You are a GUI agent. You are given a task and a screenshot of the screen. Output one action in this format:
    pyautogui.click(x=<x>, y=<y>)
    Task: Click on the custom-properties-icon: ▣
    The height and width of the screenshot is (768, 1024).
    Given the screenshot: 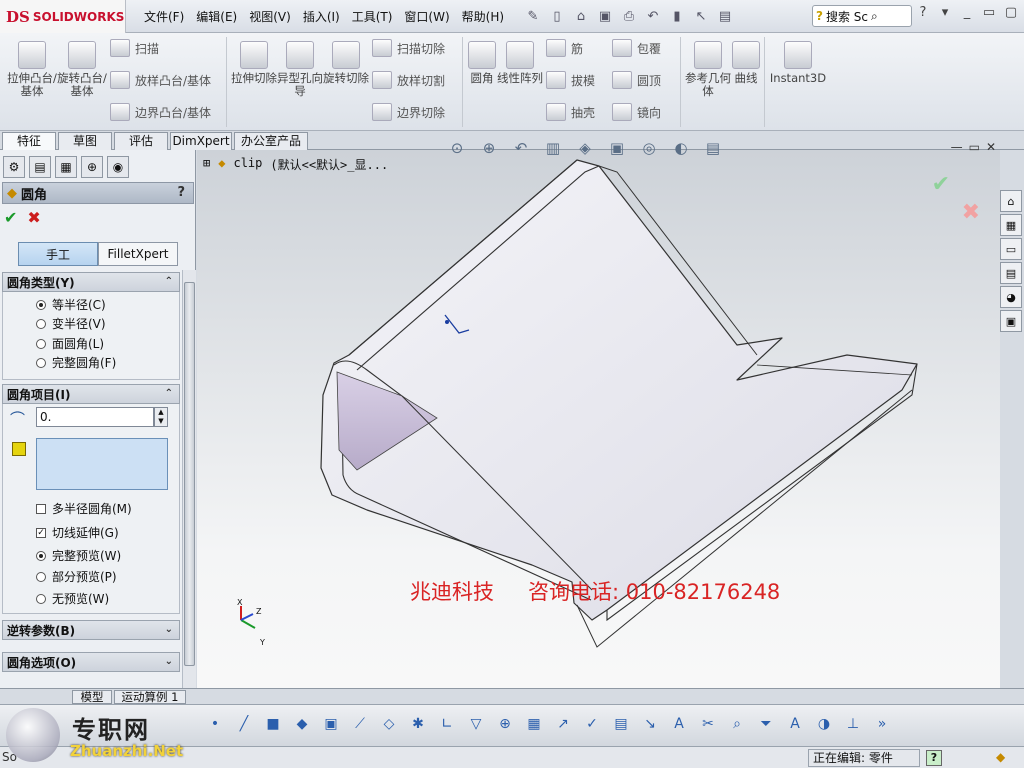 What is the action you would take?
    pyautogui.click(x=1011, y=321)
    